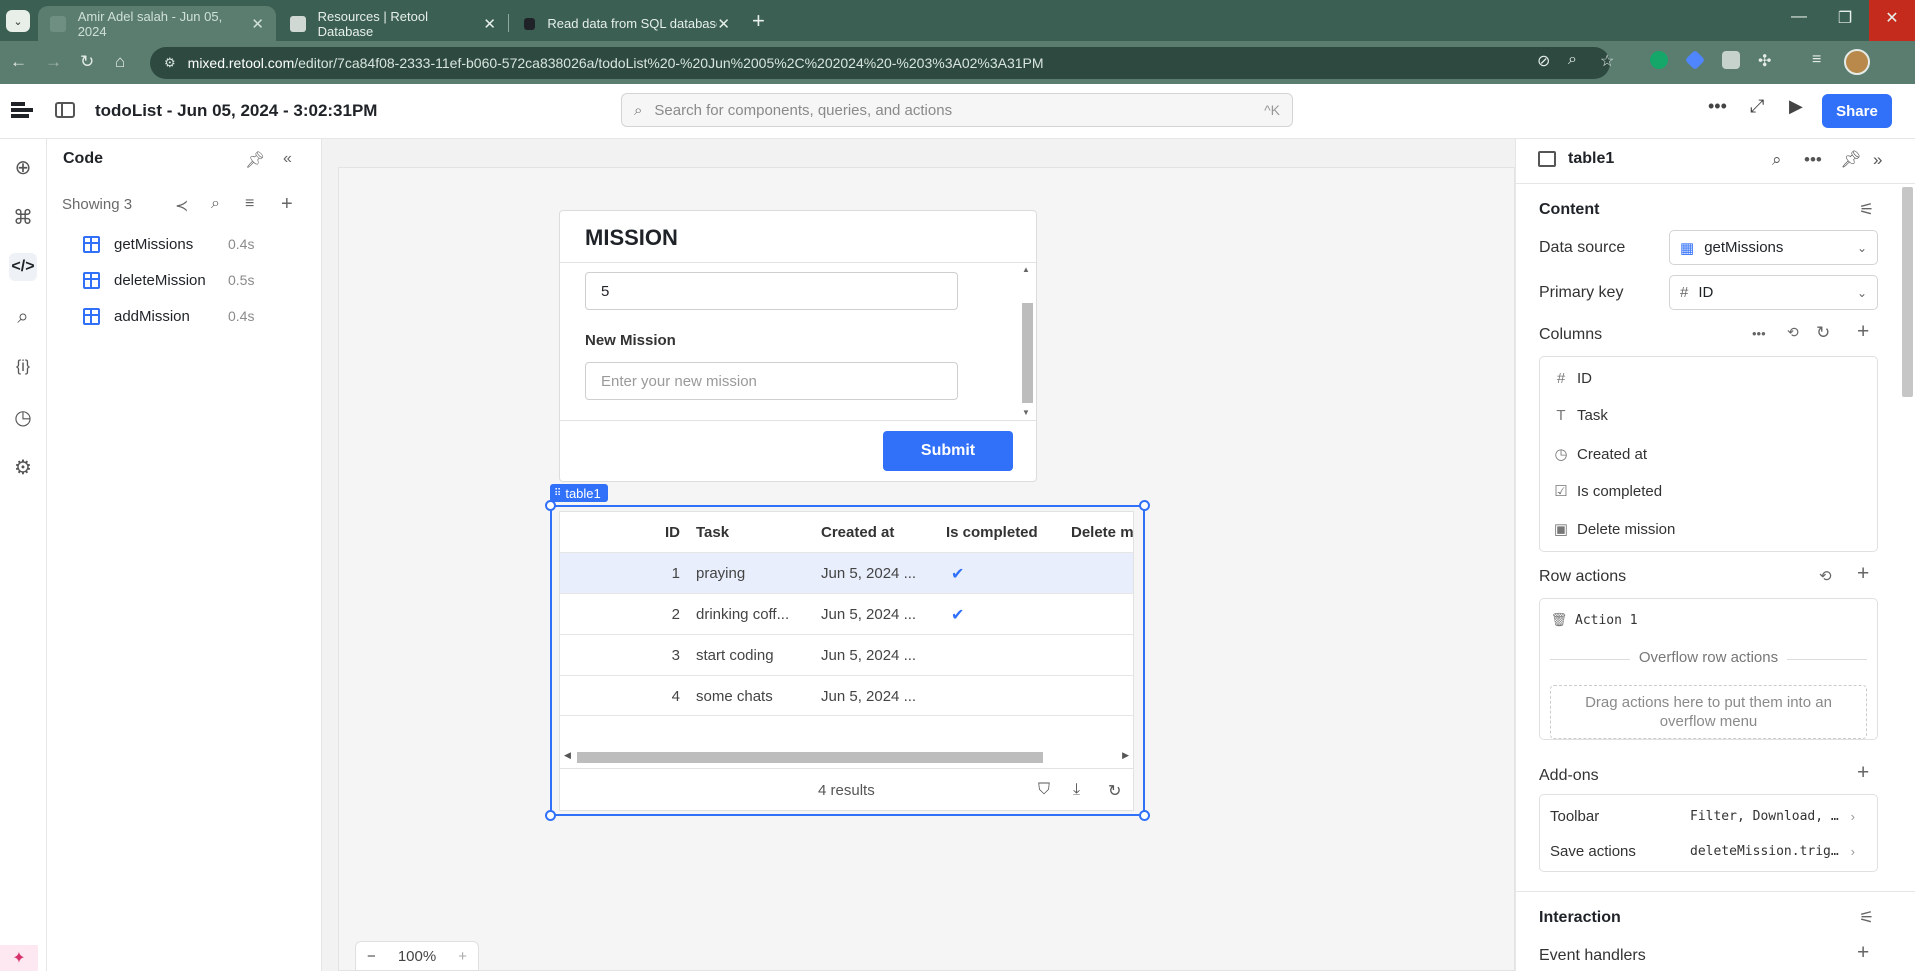 Image resolution: width=1915 pixels, height=971 pixels. I want to click on filter-icon: ⛉, so click(1044, 790).